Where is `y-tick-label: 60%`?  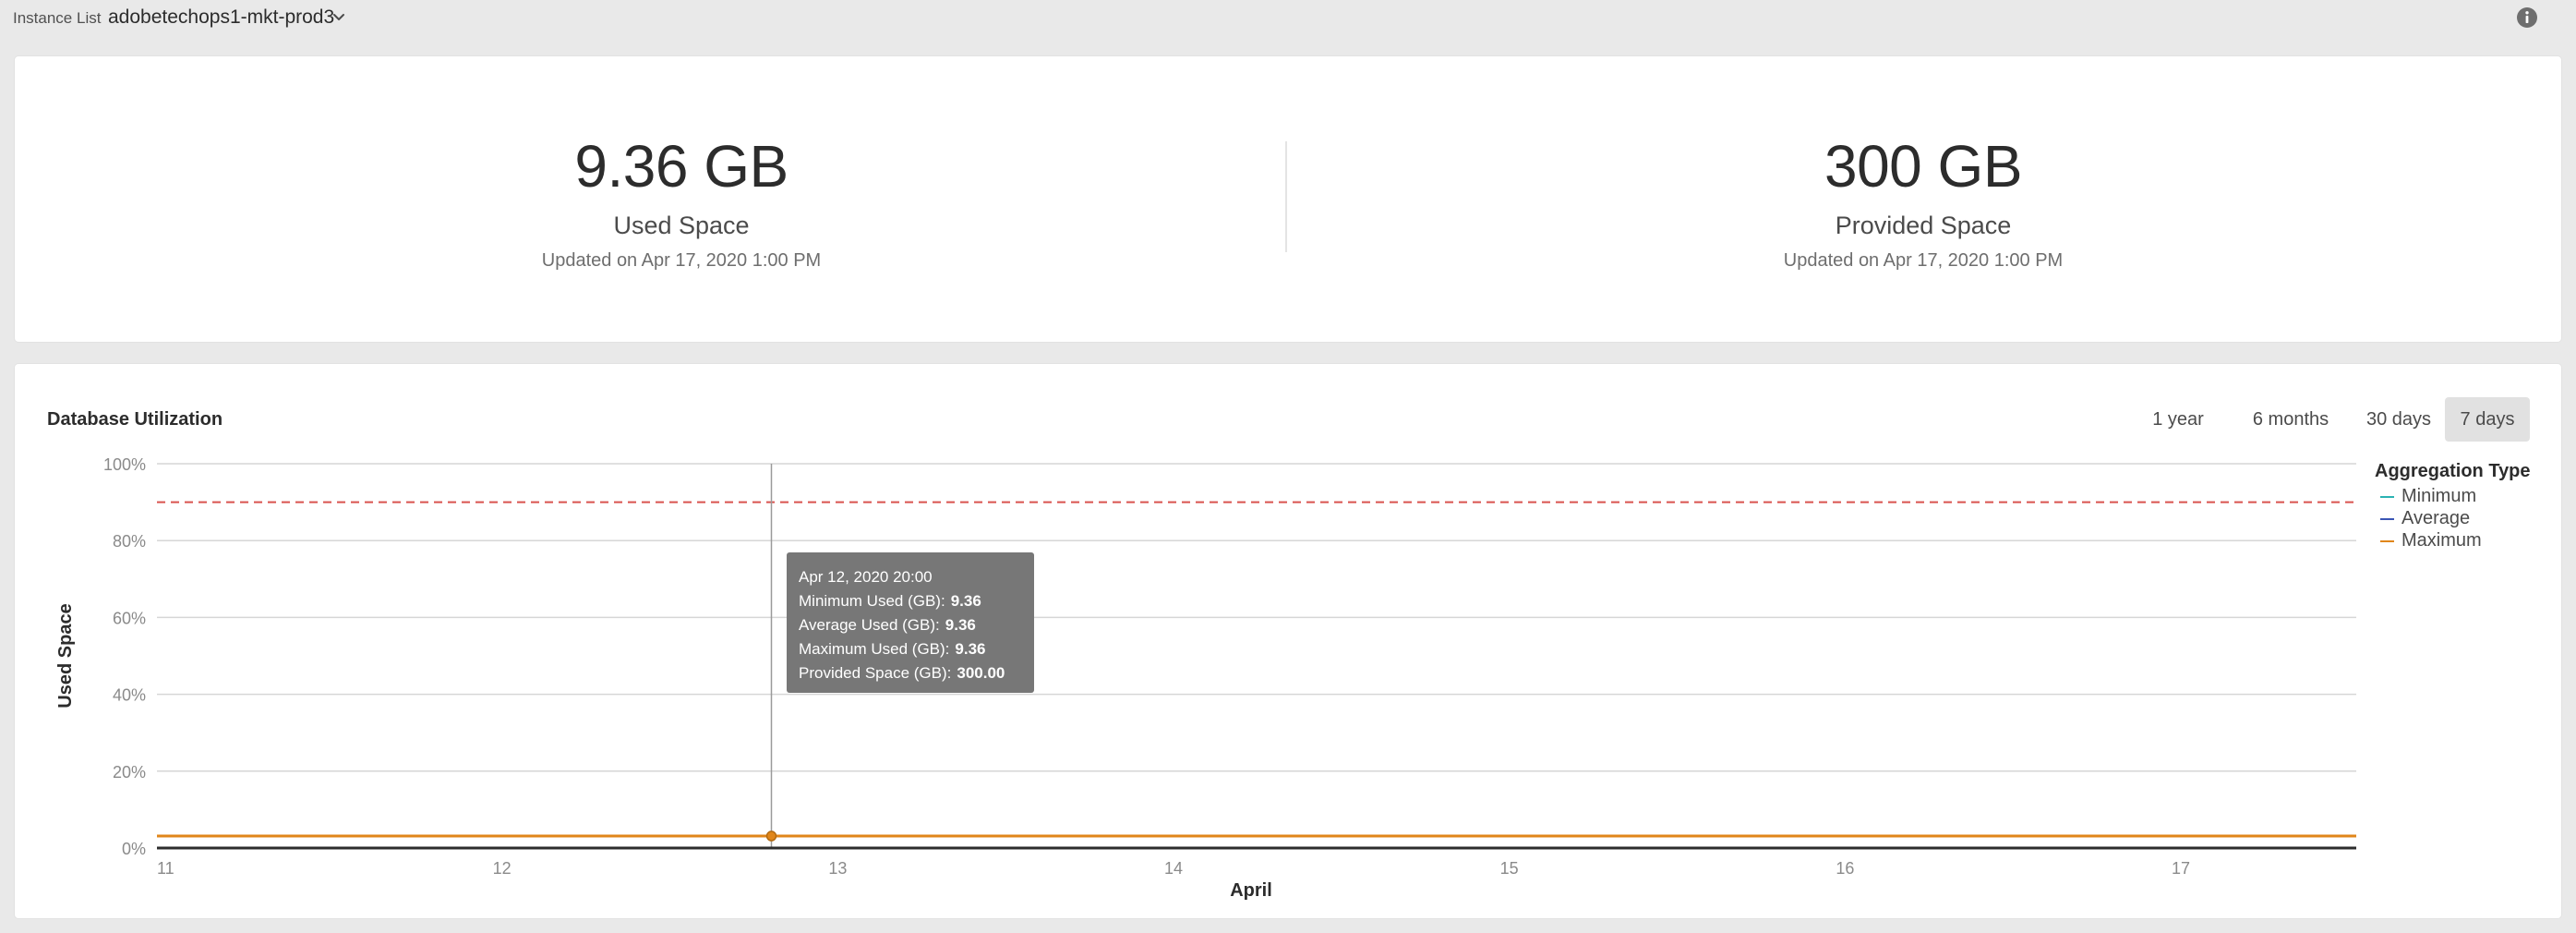 y-tick-label: 60% is located at coordinates (129, 618).